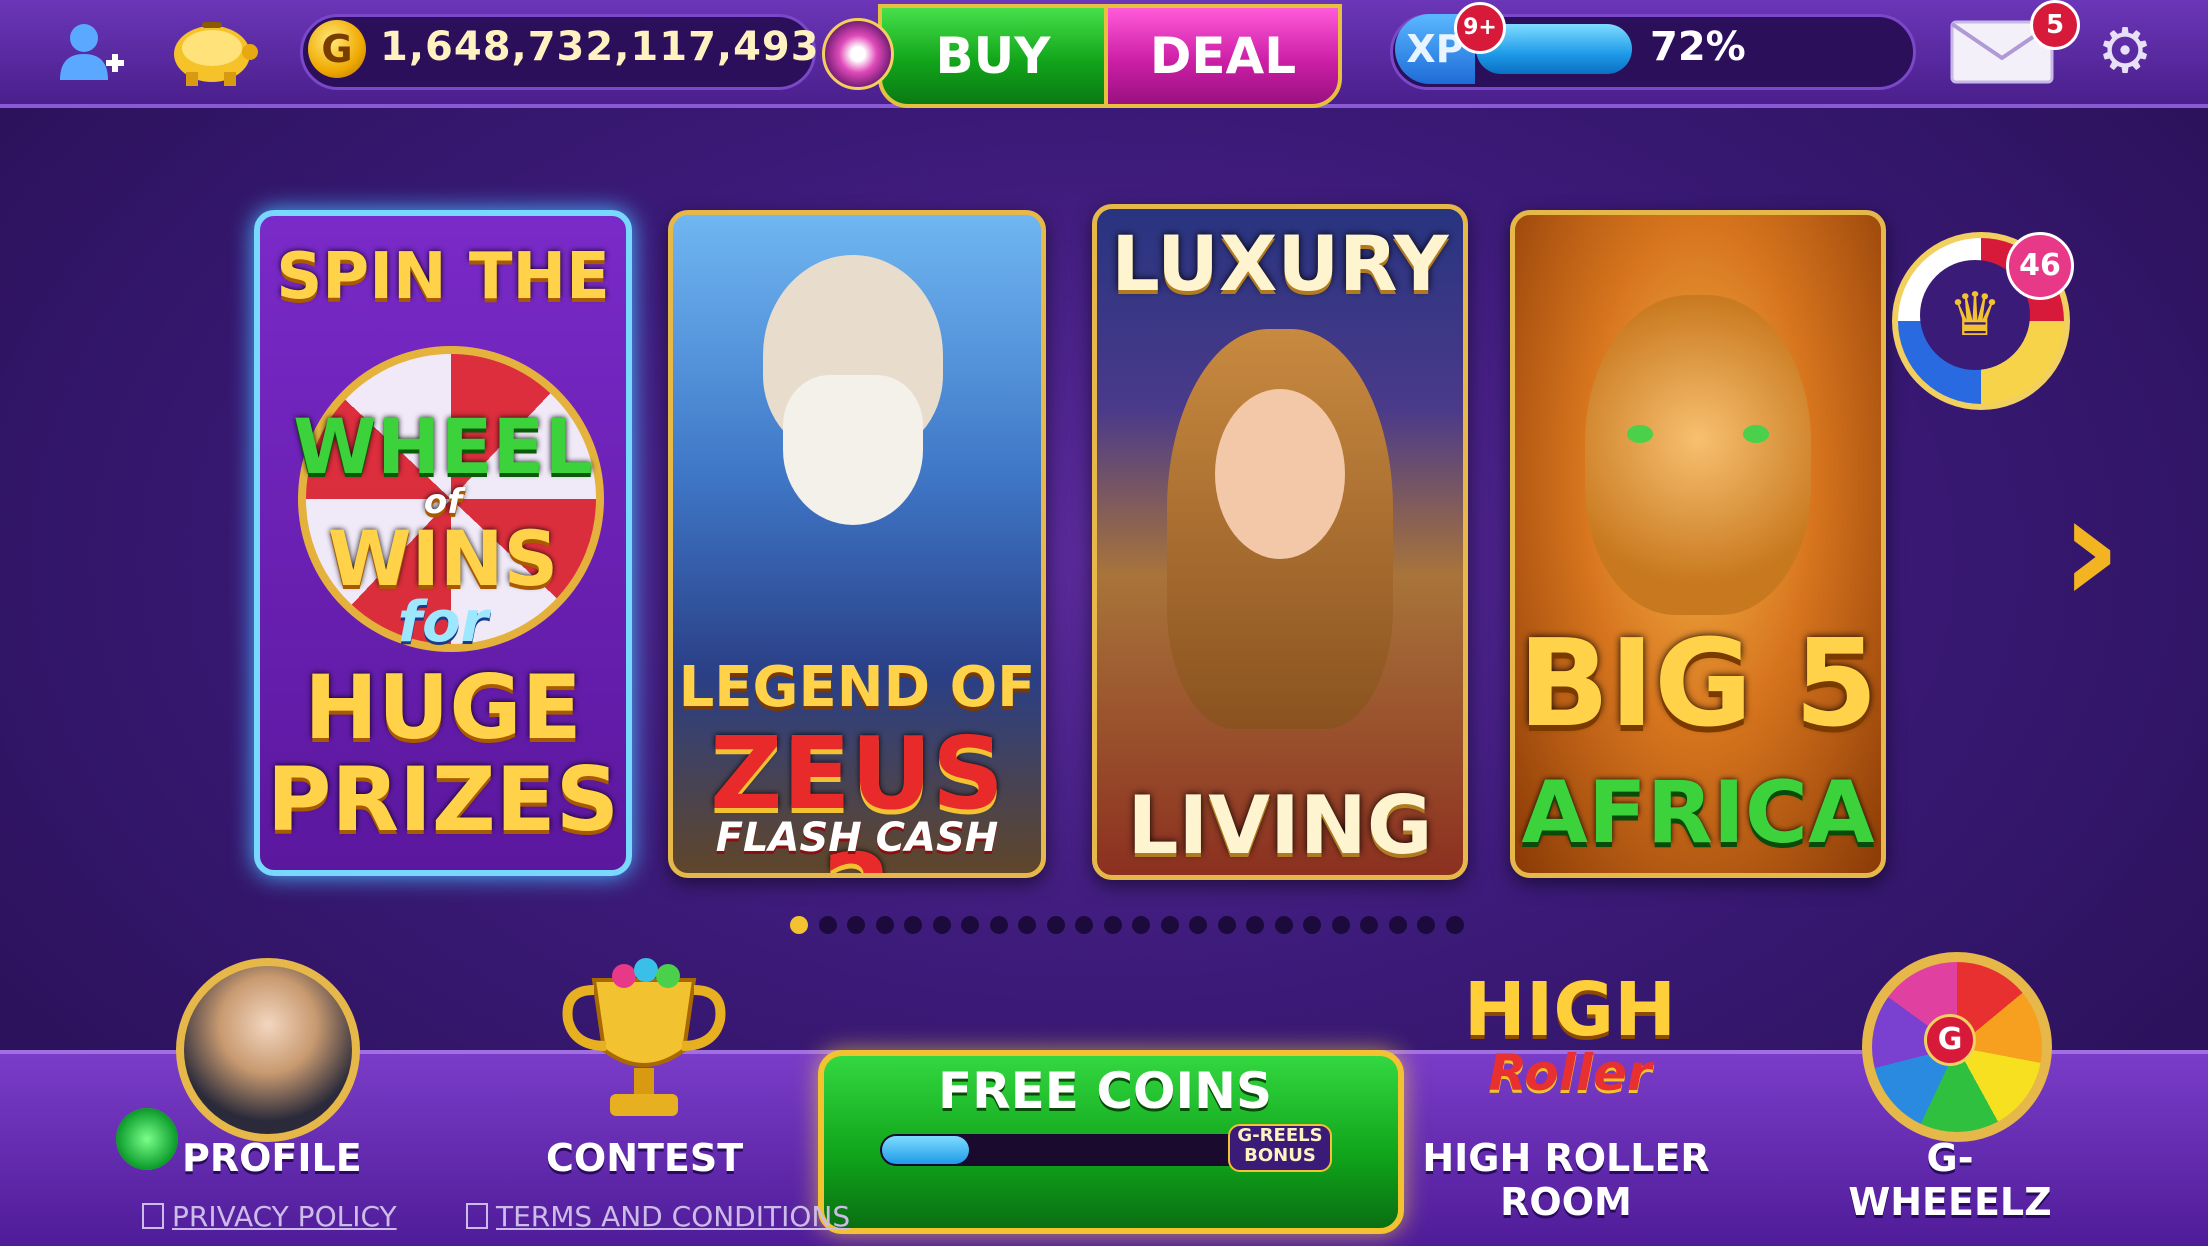 Image resolution: width=2208 pixels, height=1246 pixels. Describe the element at coordinates (1698, 455) in the screenshot. I see `lion-portrait` at that location.